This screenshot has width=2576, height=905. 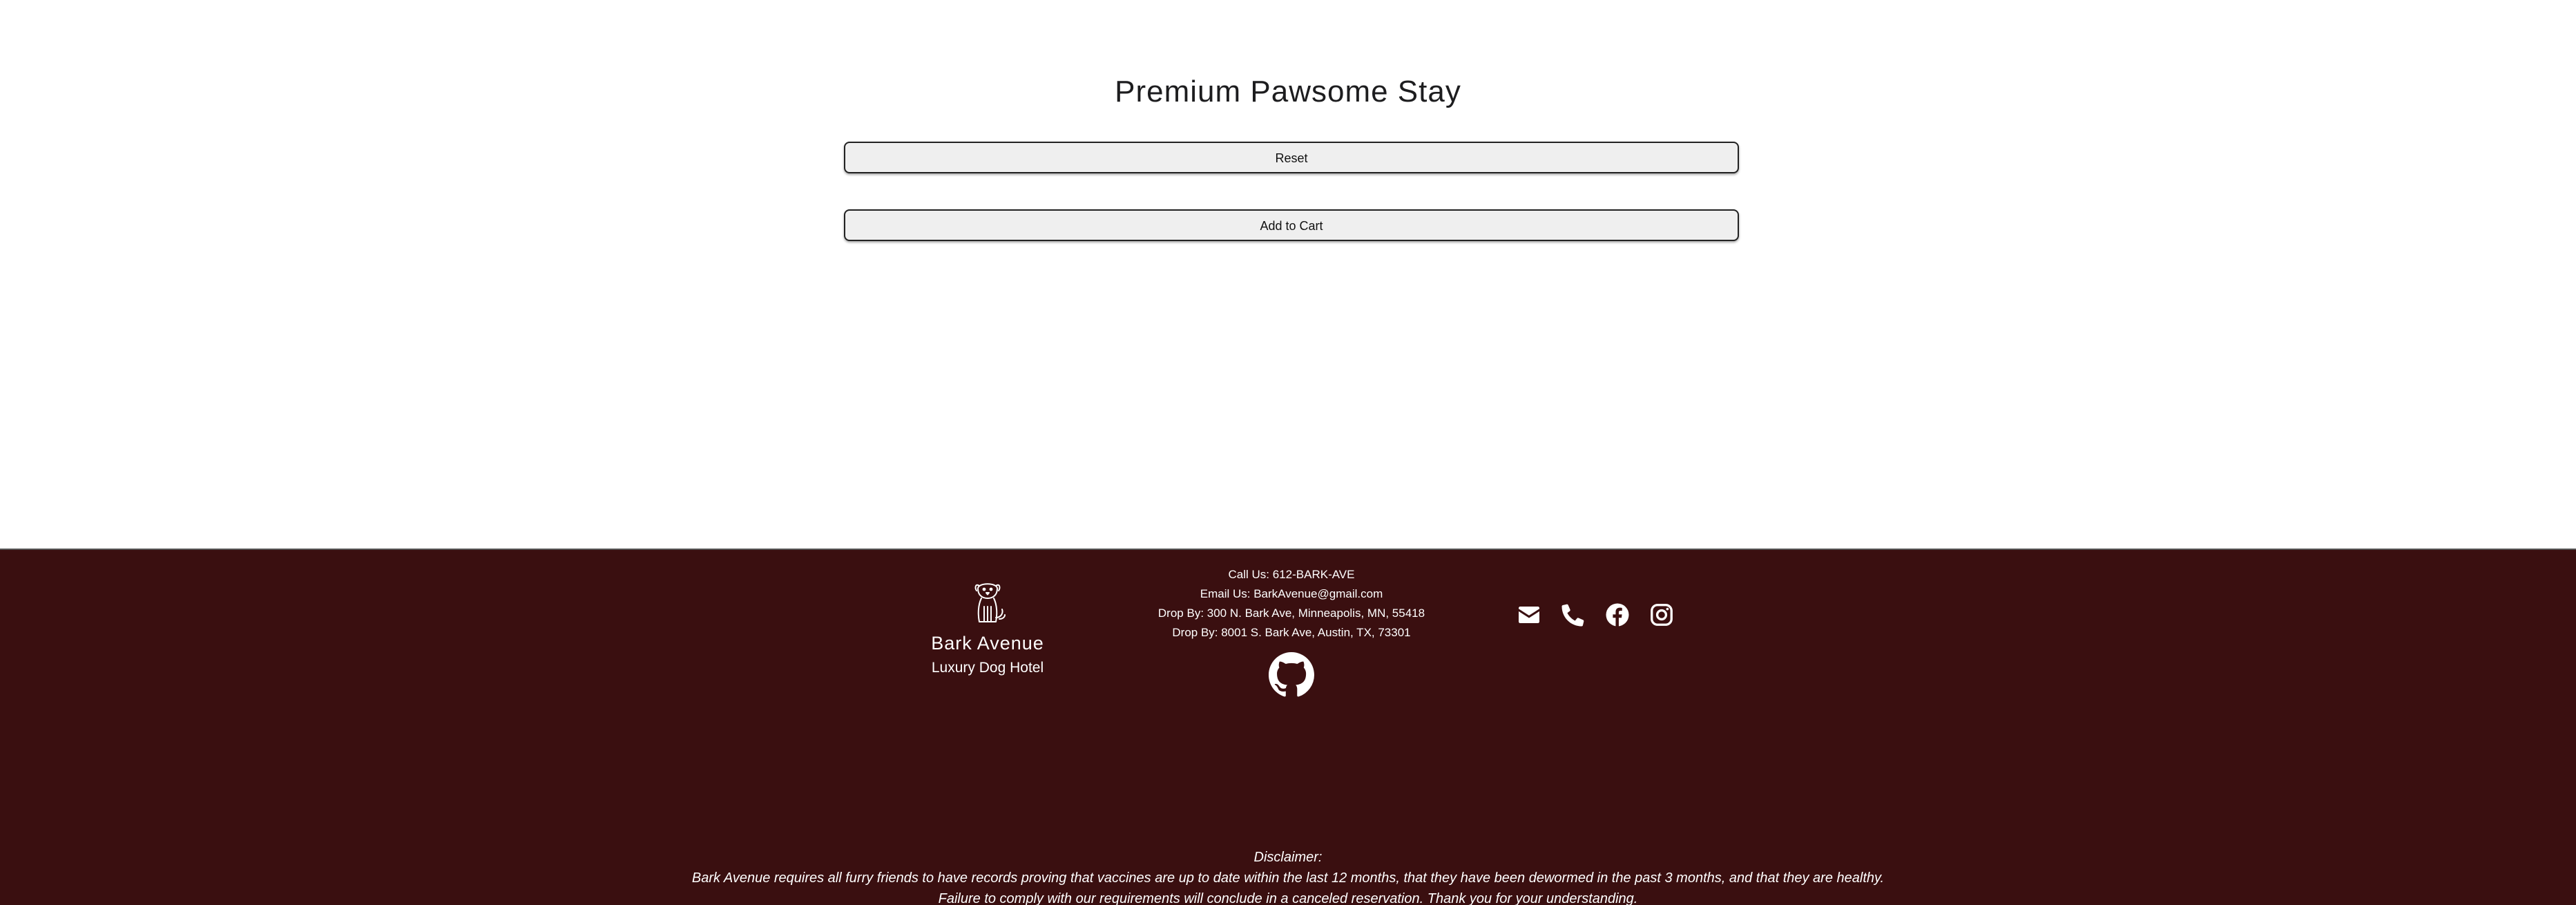 I want to click on social-links, so click(x=1595, y=614).